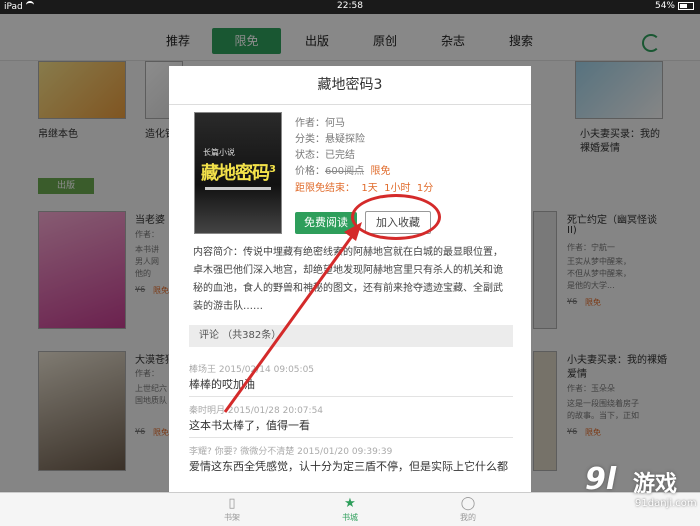 The image size is (700, 526). Describe the element at coordinates (468, 503) in the screenshot. I see `user-icon: ◯` at that location.